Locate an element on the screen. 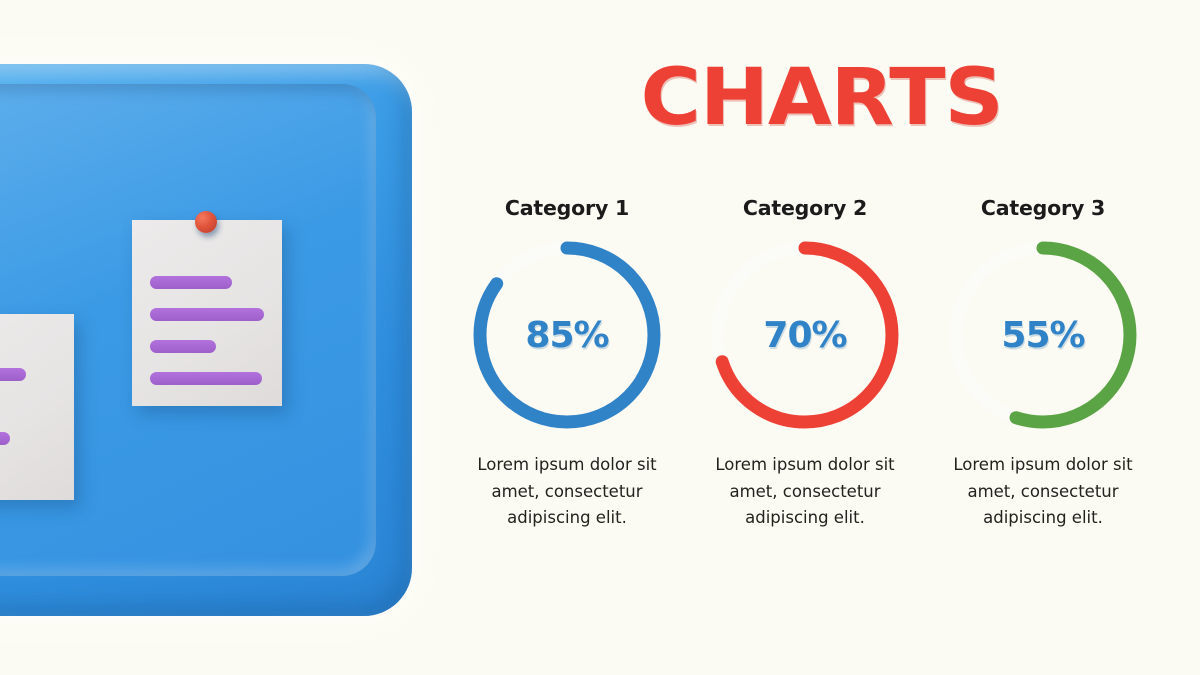 This screenshot has width=1200, height=675. chart-category-label: Category 2 is located at coordinates (805, 208).